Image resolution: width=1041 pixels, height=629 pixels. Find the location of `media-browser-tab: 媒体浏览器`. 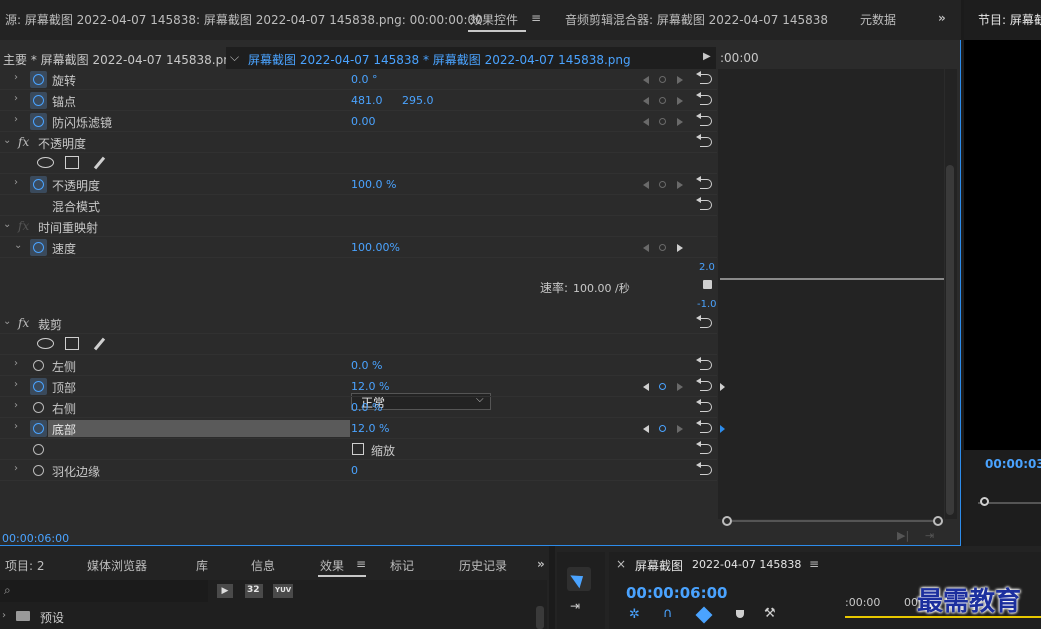

media-browser-tab: 媒体浏览器 is located at coordinates (117, 565).